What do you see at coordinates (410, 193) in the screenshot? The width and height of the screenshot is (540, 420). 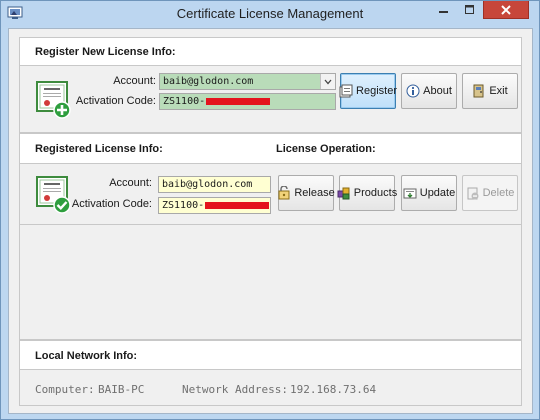 I see `update-icon` at bounding box center [410, 193].